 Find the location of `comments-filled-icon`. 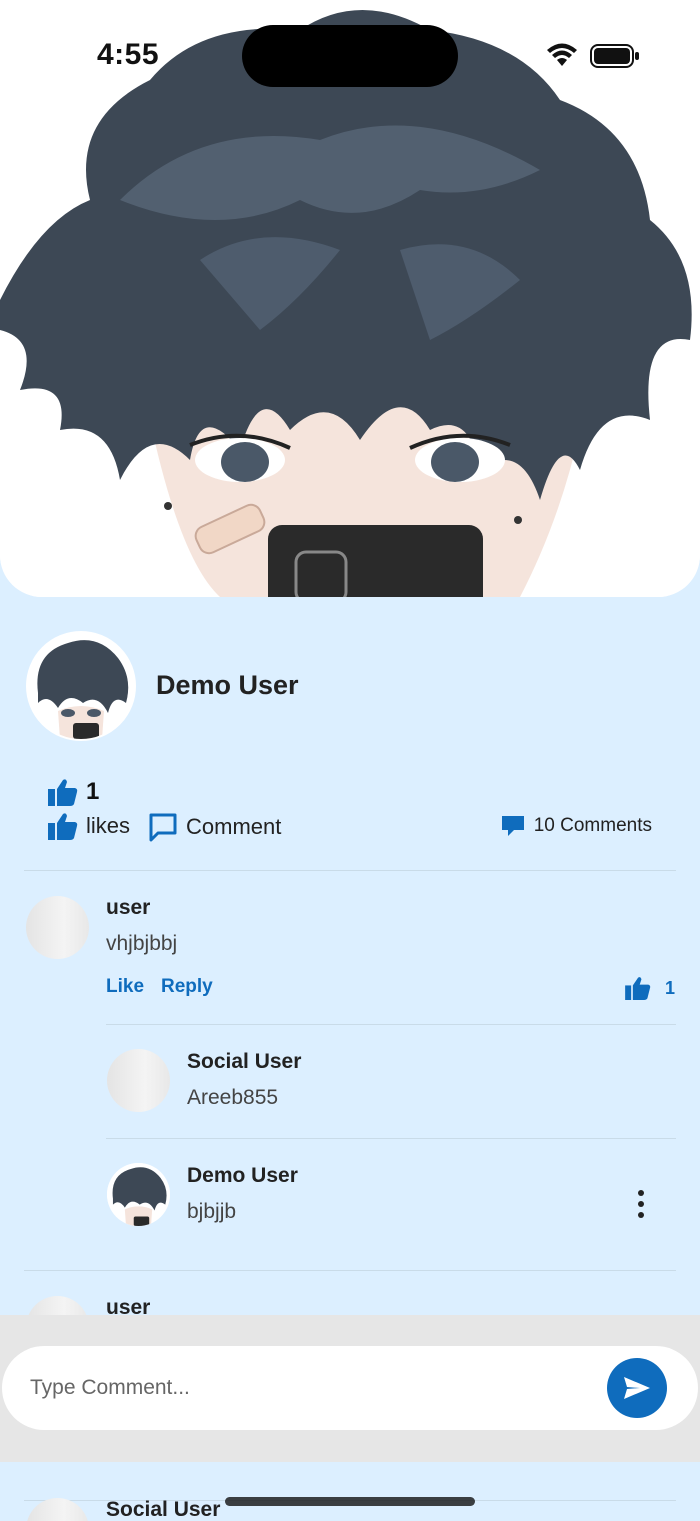

comments-filled-icon is located at coordinates (512, 826).